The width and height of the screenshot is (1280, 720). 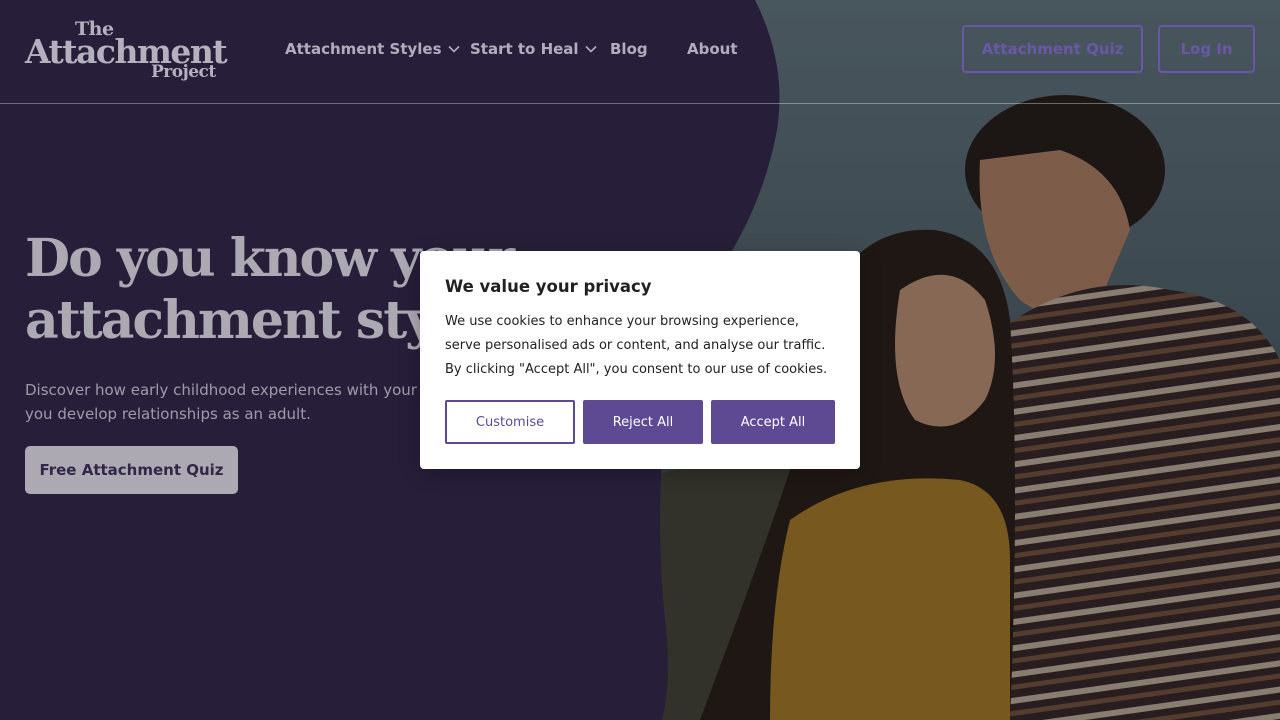 What do you see at coordinates (773, 422) in the screenshot?
I see `accept-all-button: Accept All` at bounding box center [773, 422].